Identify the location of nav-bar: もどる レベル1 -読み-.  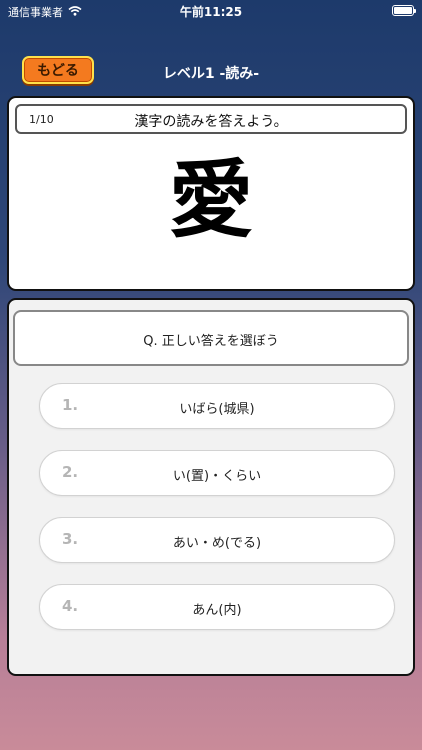
(211, 70).